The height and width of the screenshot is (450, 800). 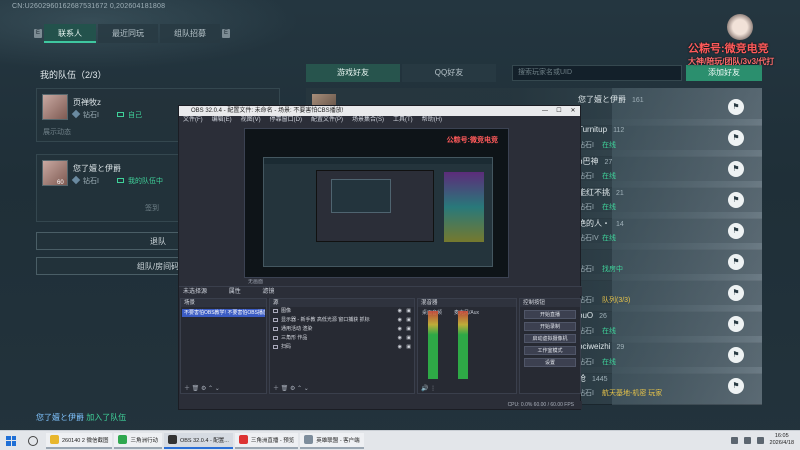 I want to click on friend-status: 在线, so click(x=609, y=207).